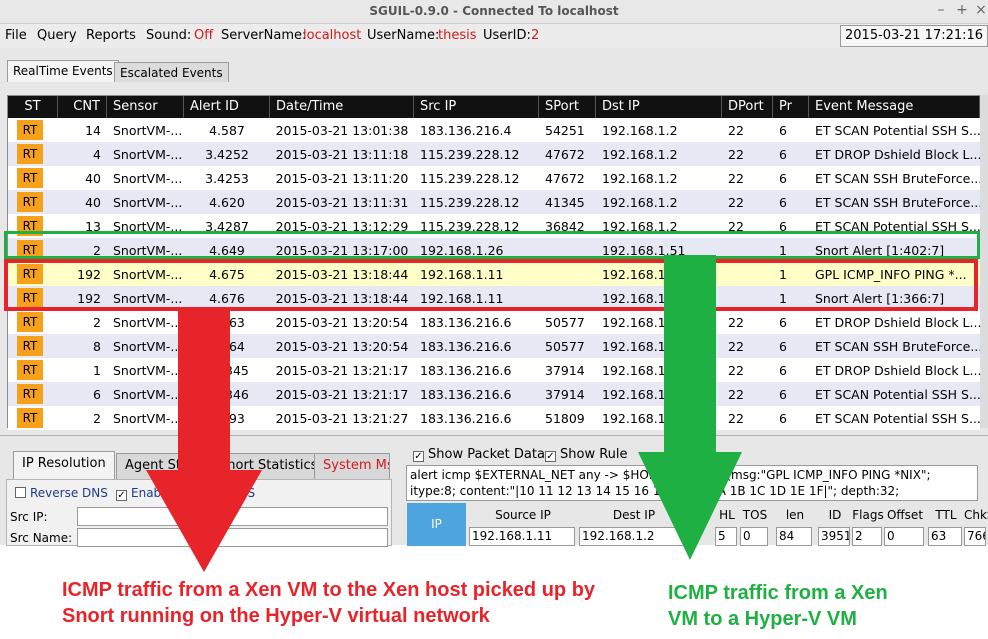 This screenshot has width=988, height=639. What do you see at coordinates (57, 35) in the screenshot?
I see `menu-query: Query` at bounding box center [57, 35].